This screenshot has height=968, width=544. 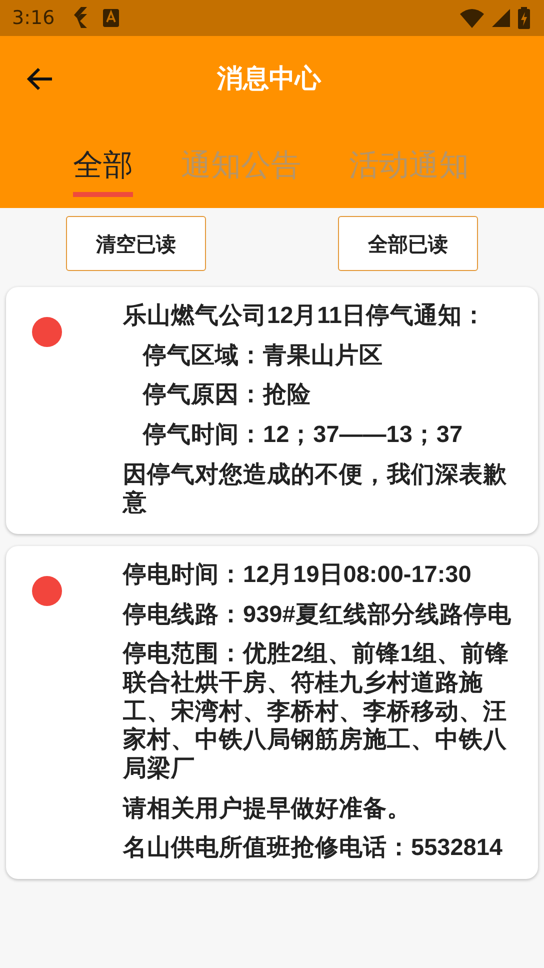 What do you see at coordinates (472, 18) in the screenshot?
I see `wifi-icon` at bounding box center [472, 18].